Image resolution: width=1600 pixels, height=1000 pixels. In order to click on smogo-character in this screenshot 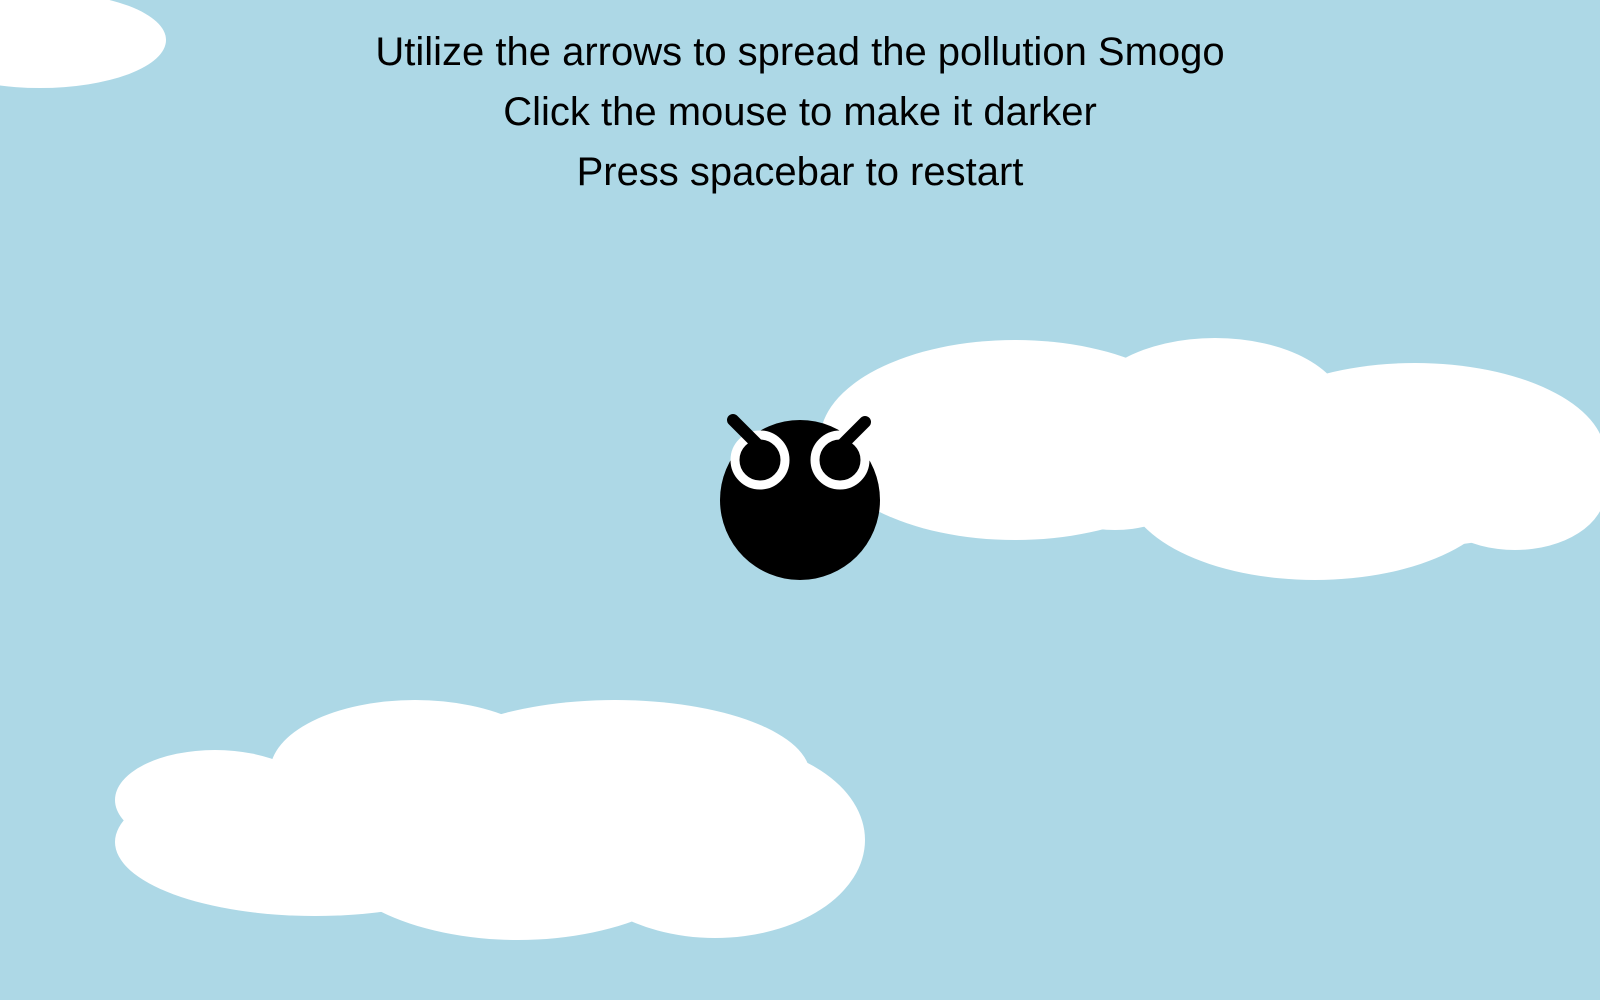, I will do `click(800, 497)`.